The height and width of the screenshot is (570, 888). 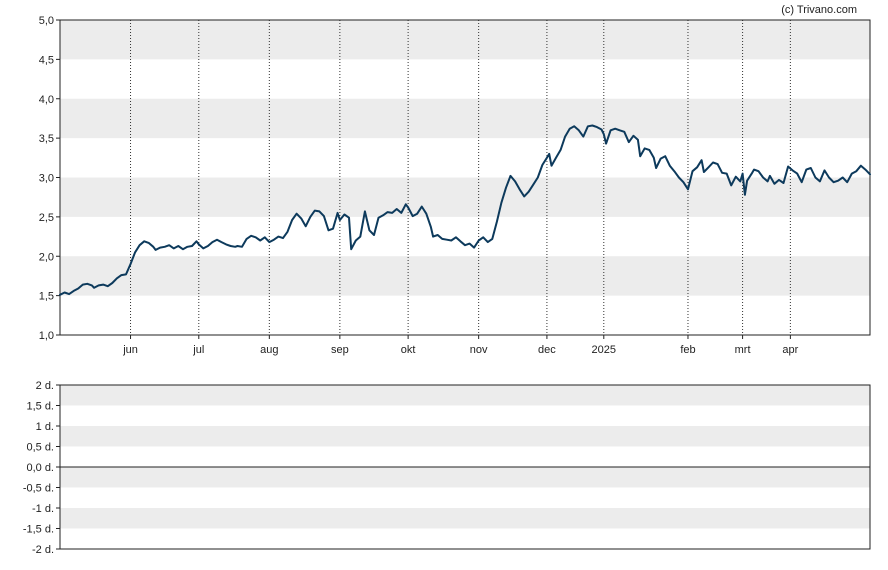 What do you see at coordinates (40, 448) in the screenshot?
I see `y-tick-label: 0,5 d.` at bounding box center [40, 448].